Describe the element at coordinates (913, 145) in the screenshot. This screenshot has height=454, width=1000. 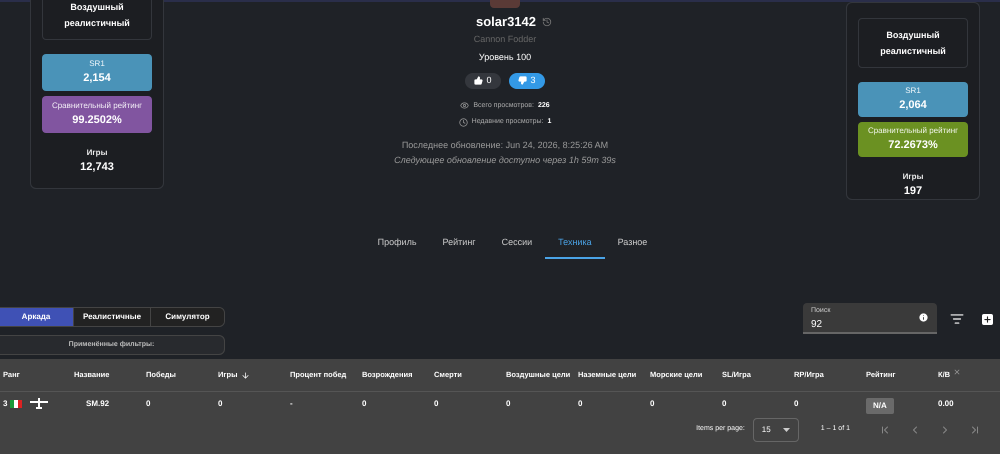
I see `stat-value: 72.2673%` at that location.